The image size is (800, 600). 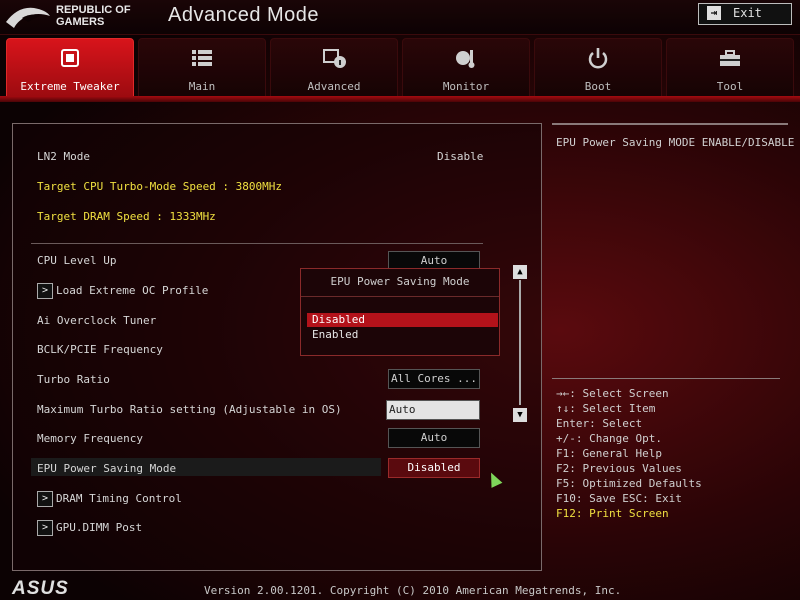 I want to click on tab-main: Main, so click(x=202, y=68).